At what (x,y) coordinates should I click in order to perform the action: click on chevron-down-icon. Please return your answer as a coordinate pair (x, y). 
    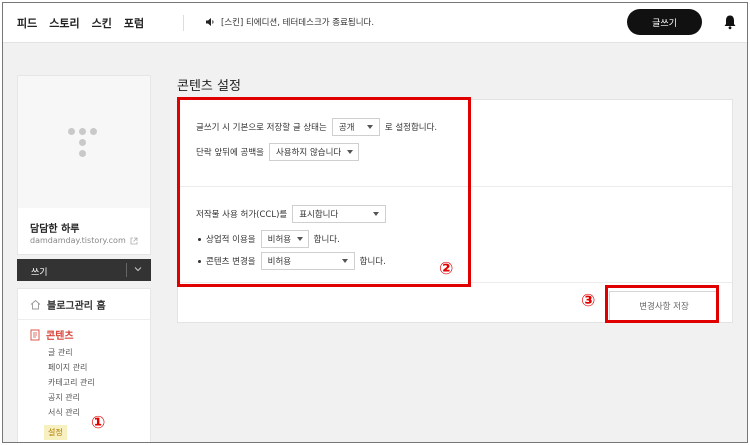
    Looking at the image, I should click on (138, 269).